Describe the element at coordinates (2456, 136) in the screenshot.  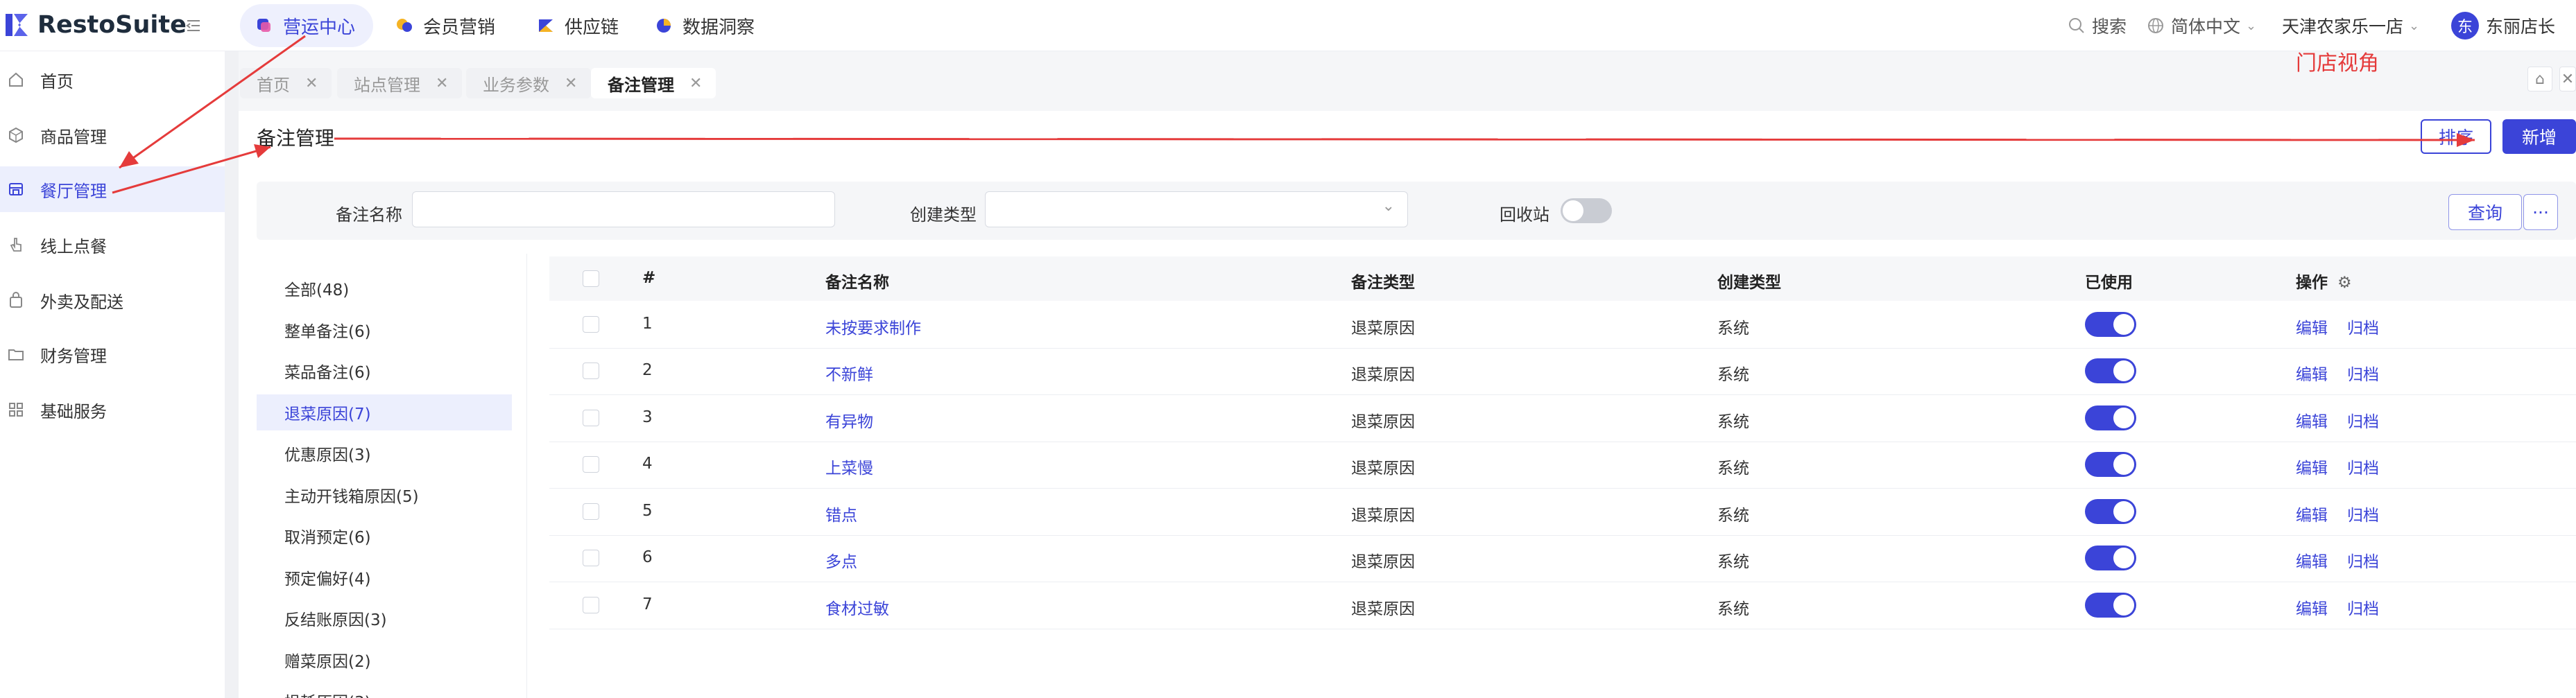
I see `sort-button: 排序` at that location.